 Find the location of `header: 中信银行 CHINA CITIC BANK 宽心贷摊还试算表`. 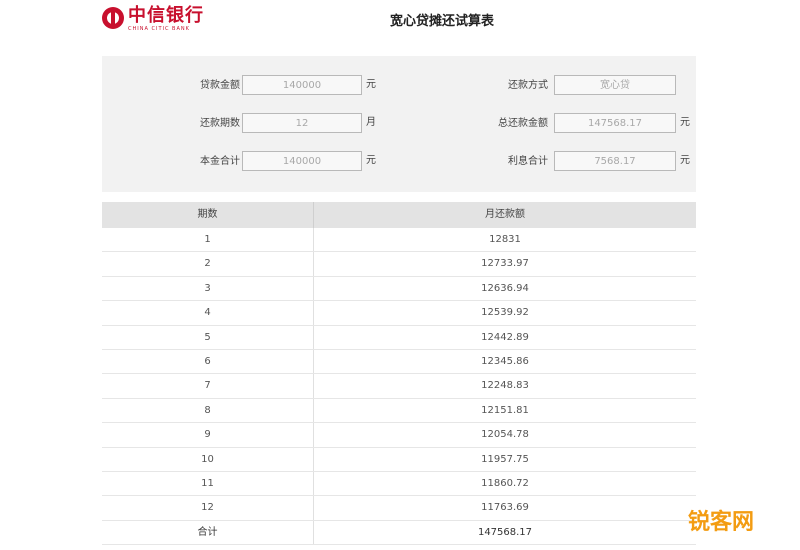

header: 中信银行 CHINA CITIC BANK 宽心贷摊还试算表 is located at coordinates (399, 22).